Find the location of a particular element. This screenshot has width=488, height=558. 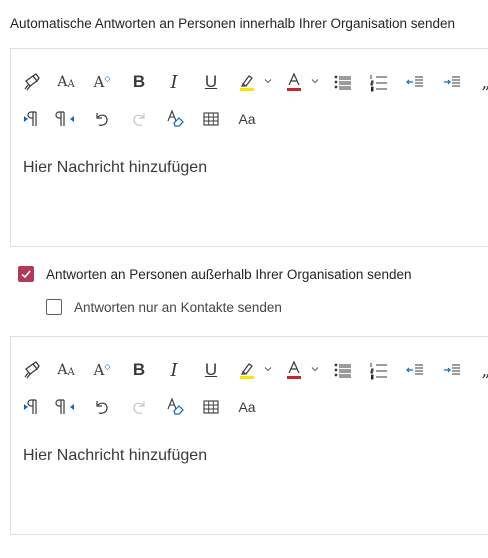

checkmark-icon is located at coordinates (26, 274).